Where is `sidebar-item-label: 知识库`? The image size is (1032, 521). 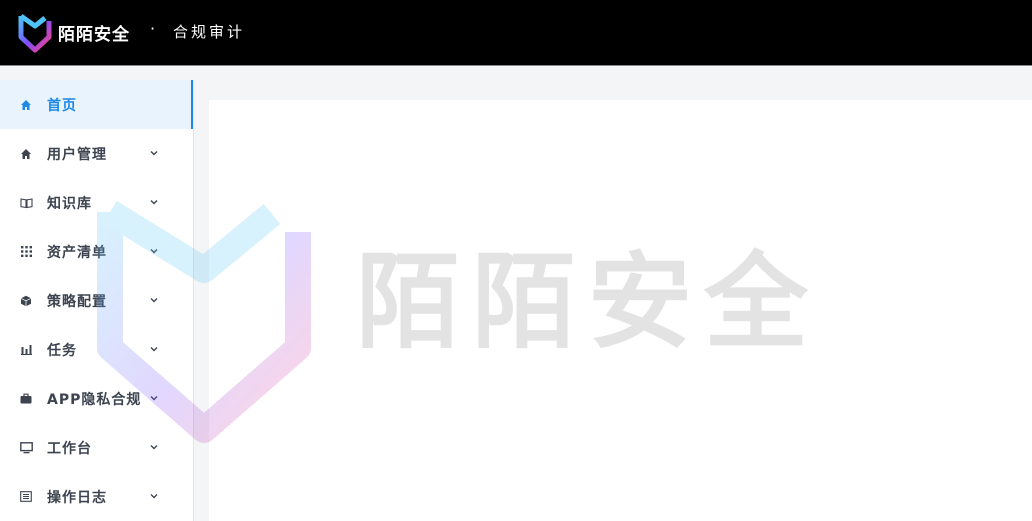
sidebar-item-label: 知识库 is located at coordinates (69, 203).